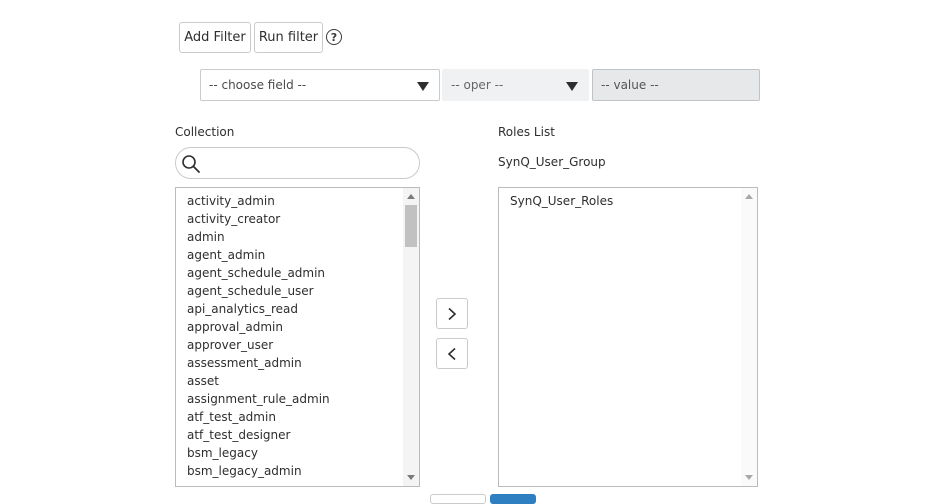 The image size is (929, 504). Describe the element at coordinates (258, 275) in the screenshot. I see `collection-list-item: agent_schedule_admin` at that location.